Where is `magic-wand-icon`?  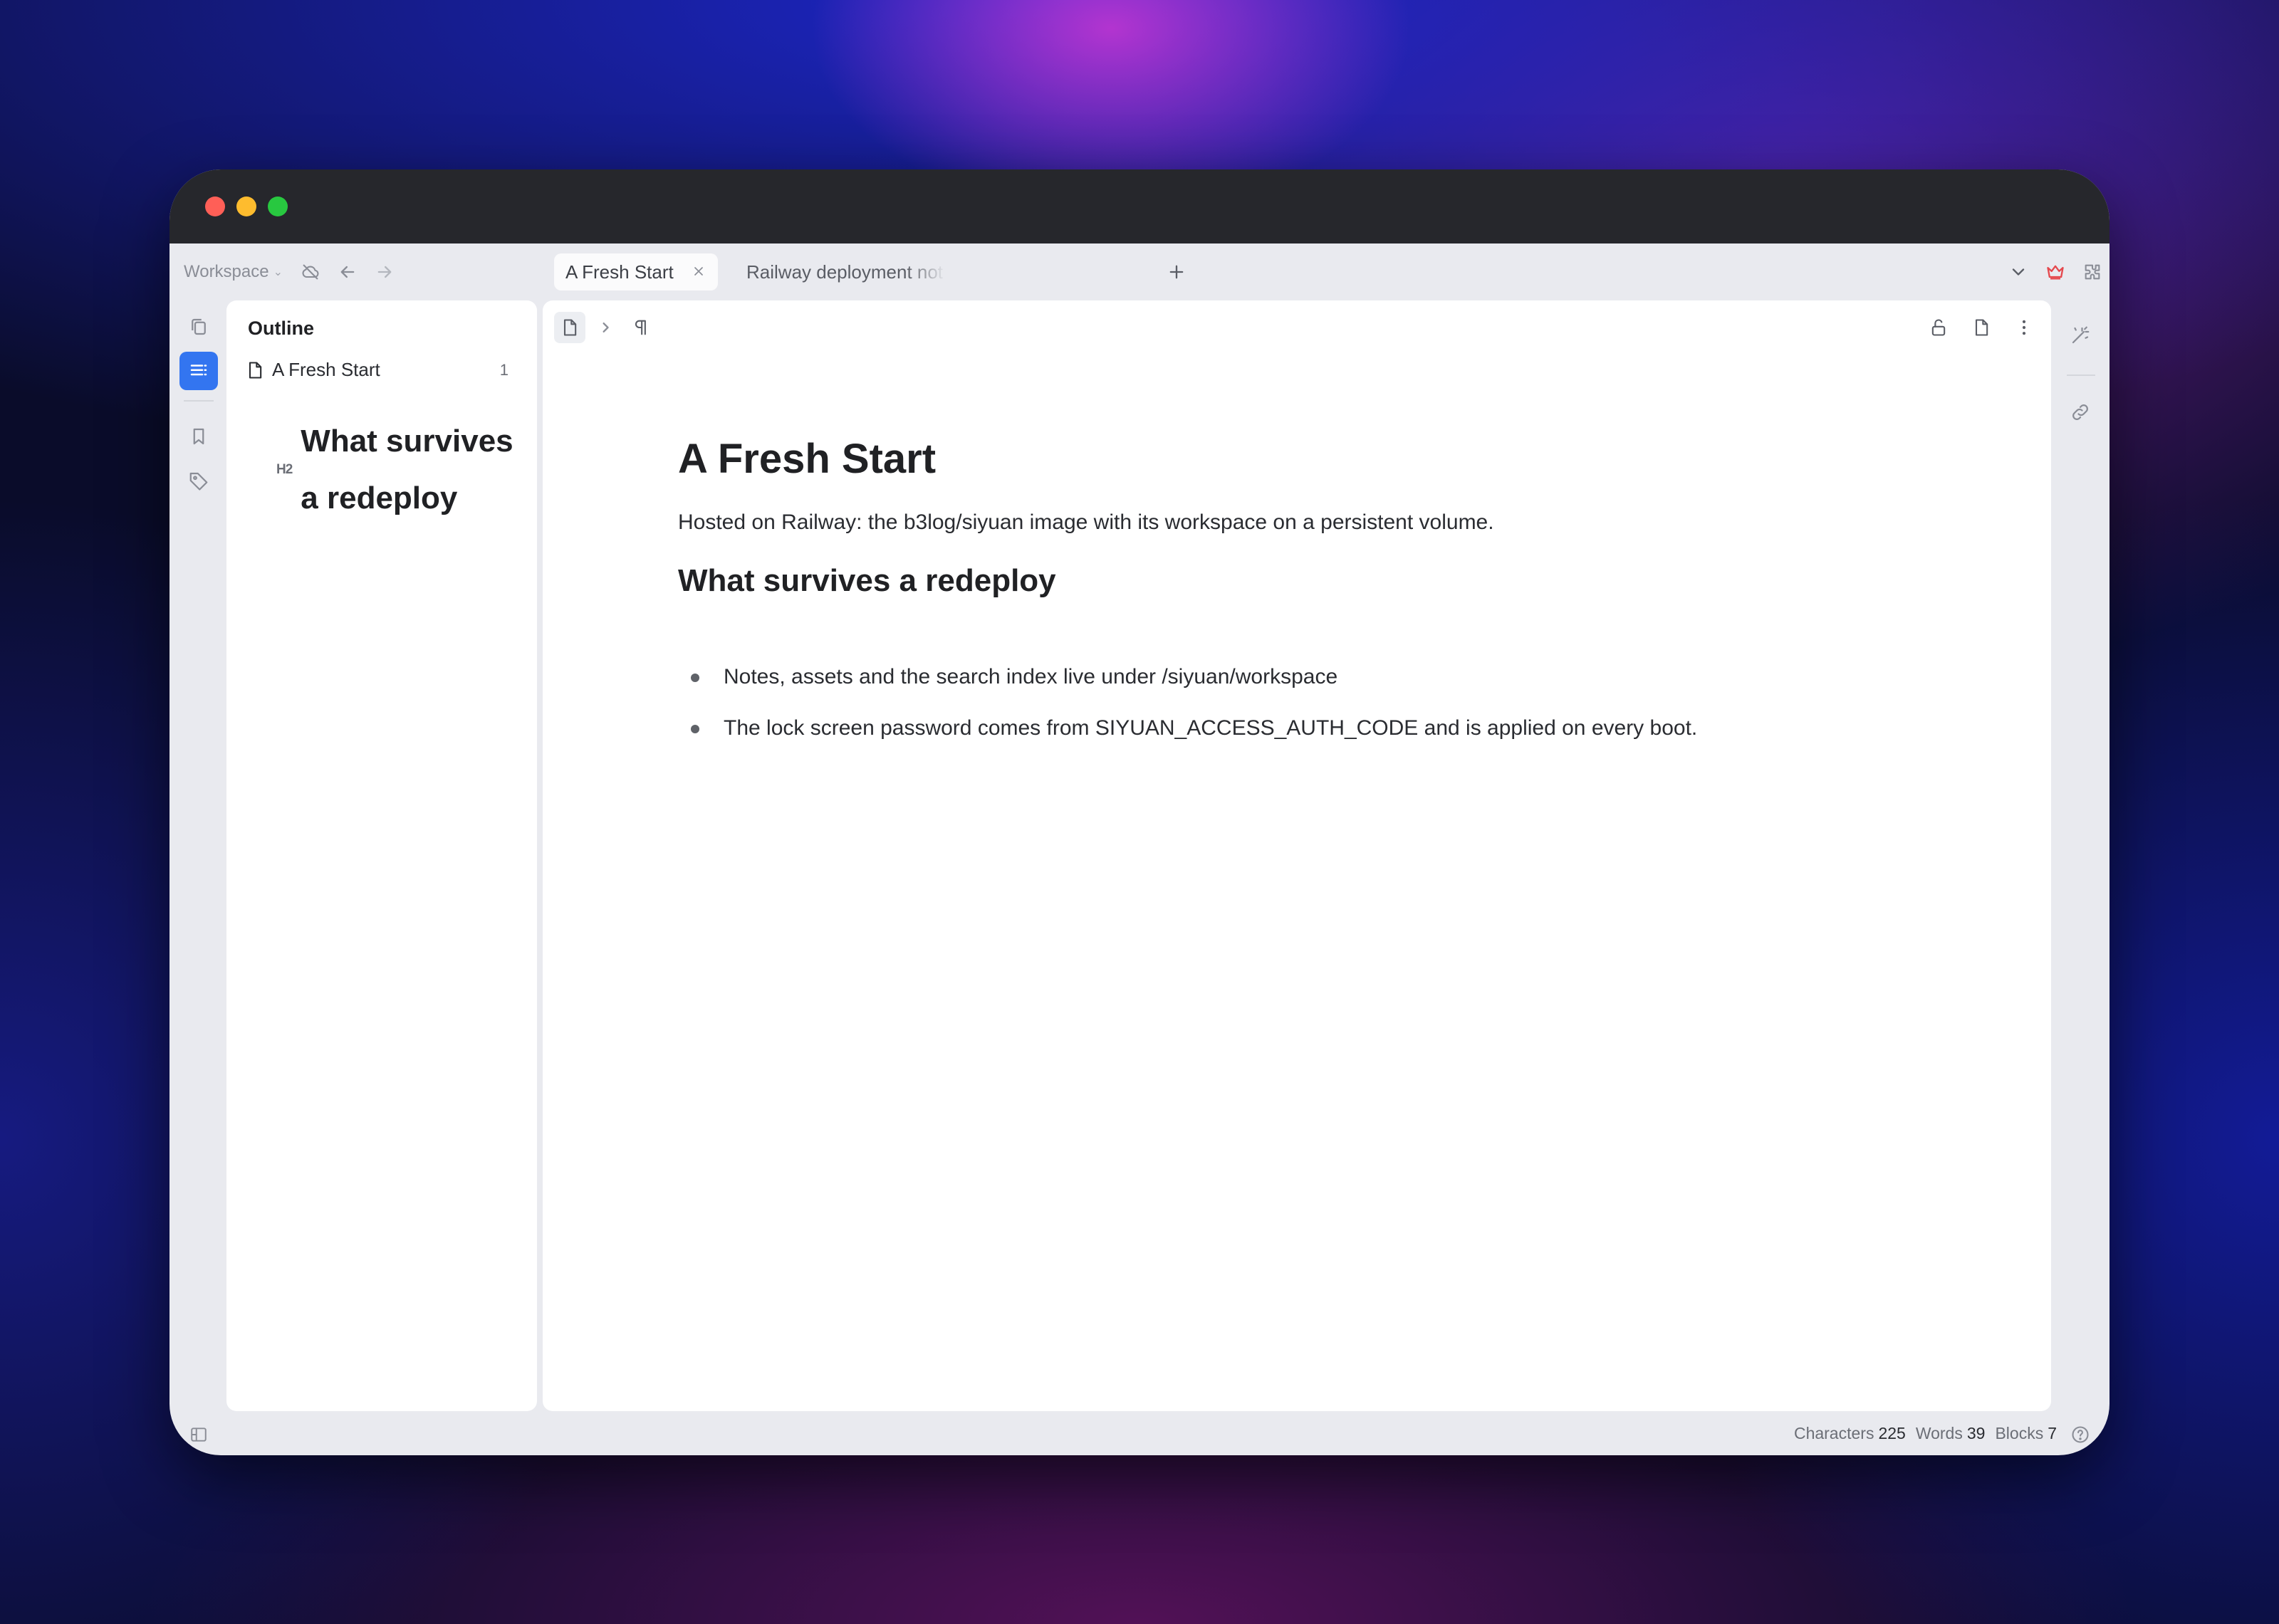 magic-wand-icon is located at coordinates (2080, 335).